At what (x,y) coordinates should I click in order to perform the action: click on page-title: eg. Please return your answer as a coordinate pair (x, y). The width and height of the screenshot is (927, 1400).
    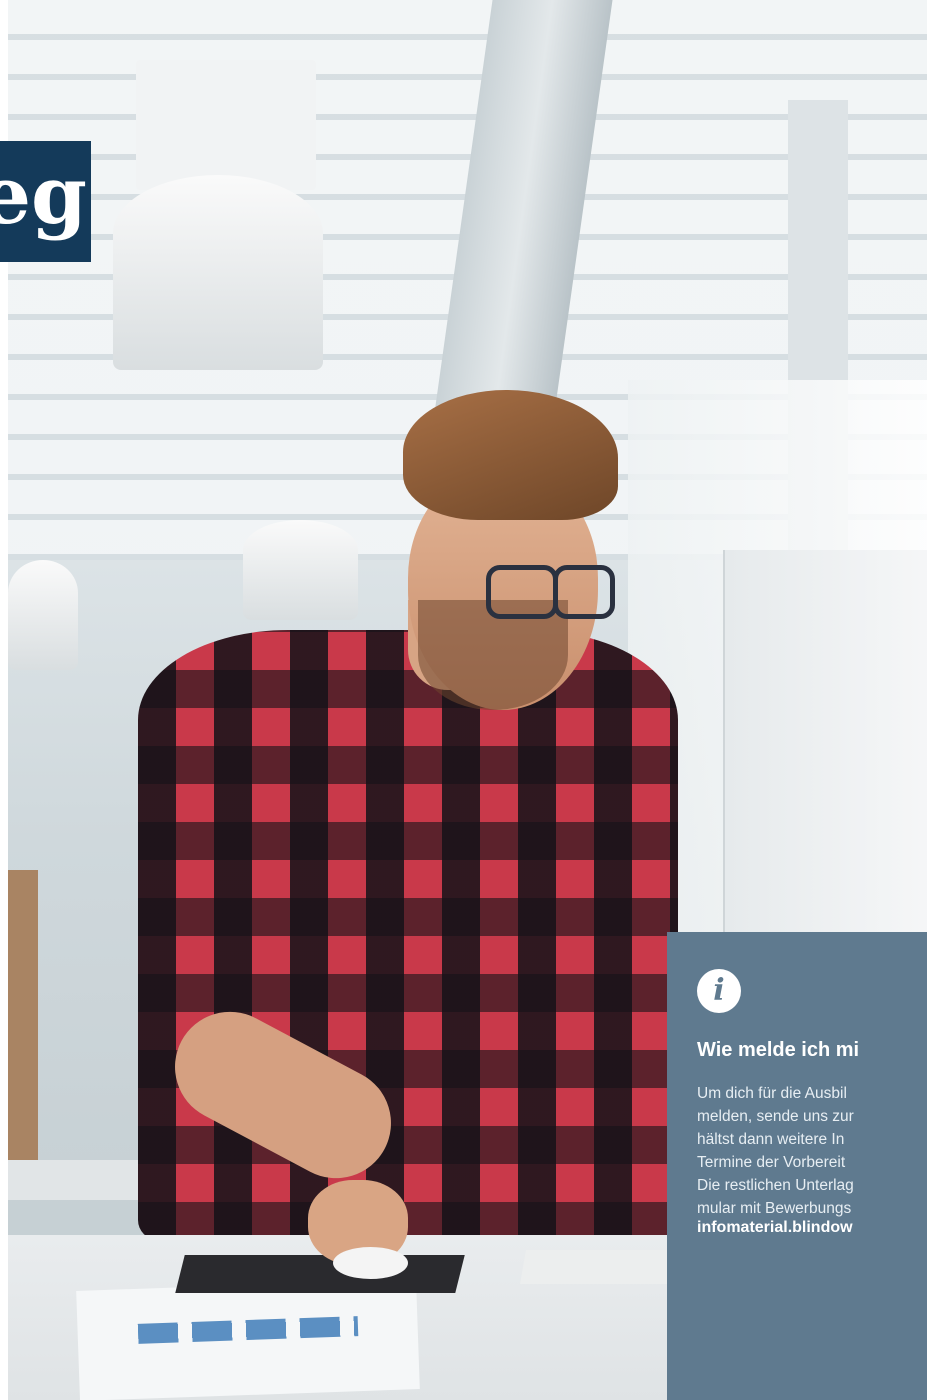
    Looking at the image, I should click on (43, 195).